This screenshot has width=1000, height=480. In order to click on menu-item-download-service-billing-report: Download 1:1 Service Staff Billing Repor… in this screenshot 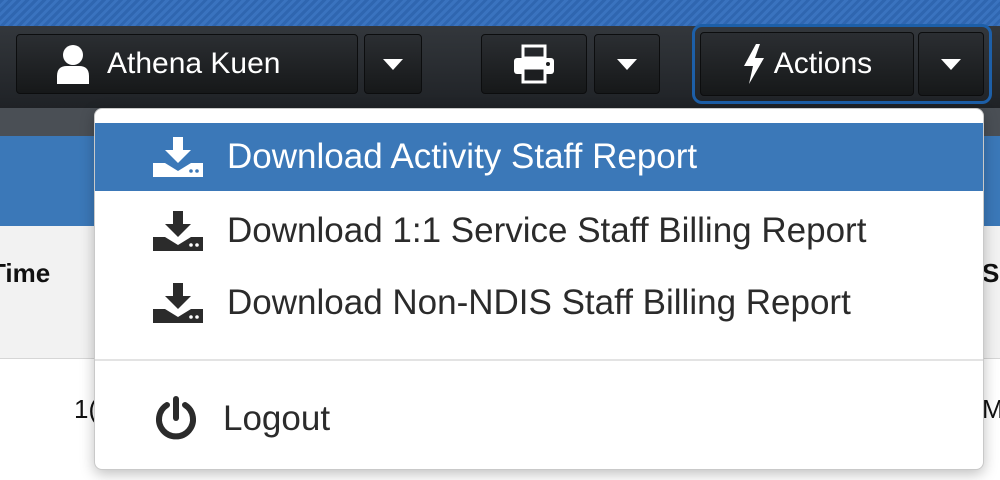, I will do `click(539, 231)`.